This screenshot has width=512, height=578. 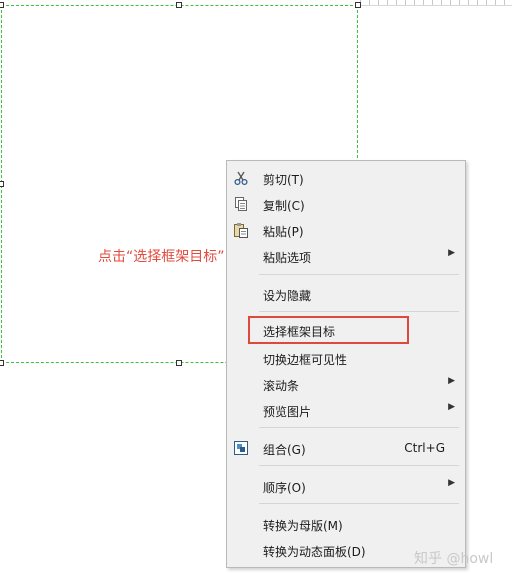 I want to click on menu-item-label: 滚动条, so click(x=281, y=386).